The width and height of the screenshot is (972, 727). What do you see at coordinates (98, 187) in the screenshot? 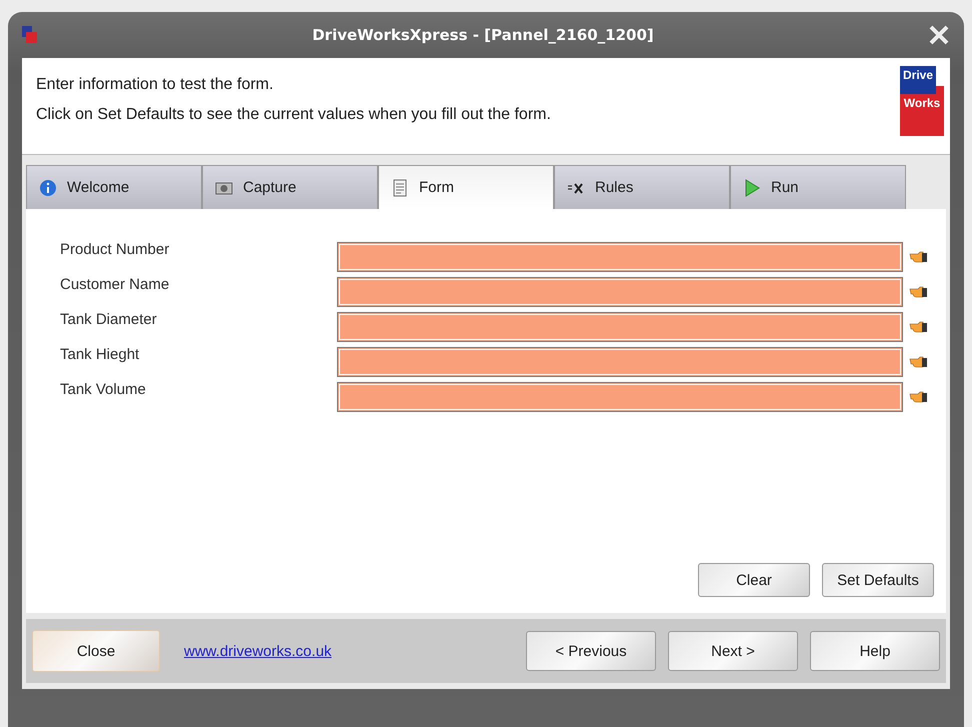
I see `tab-label: Welcome` at bounding box center [98, 187].